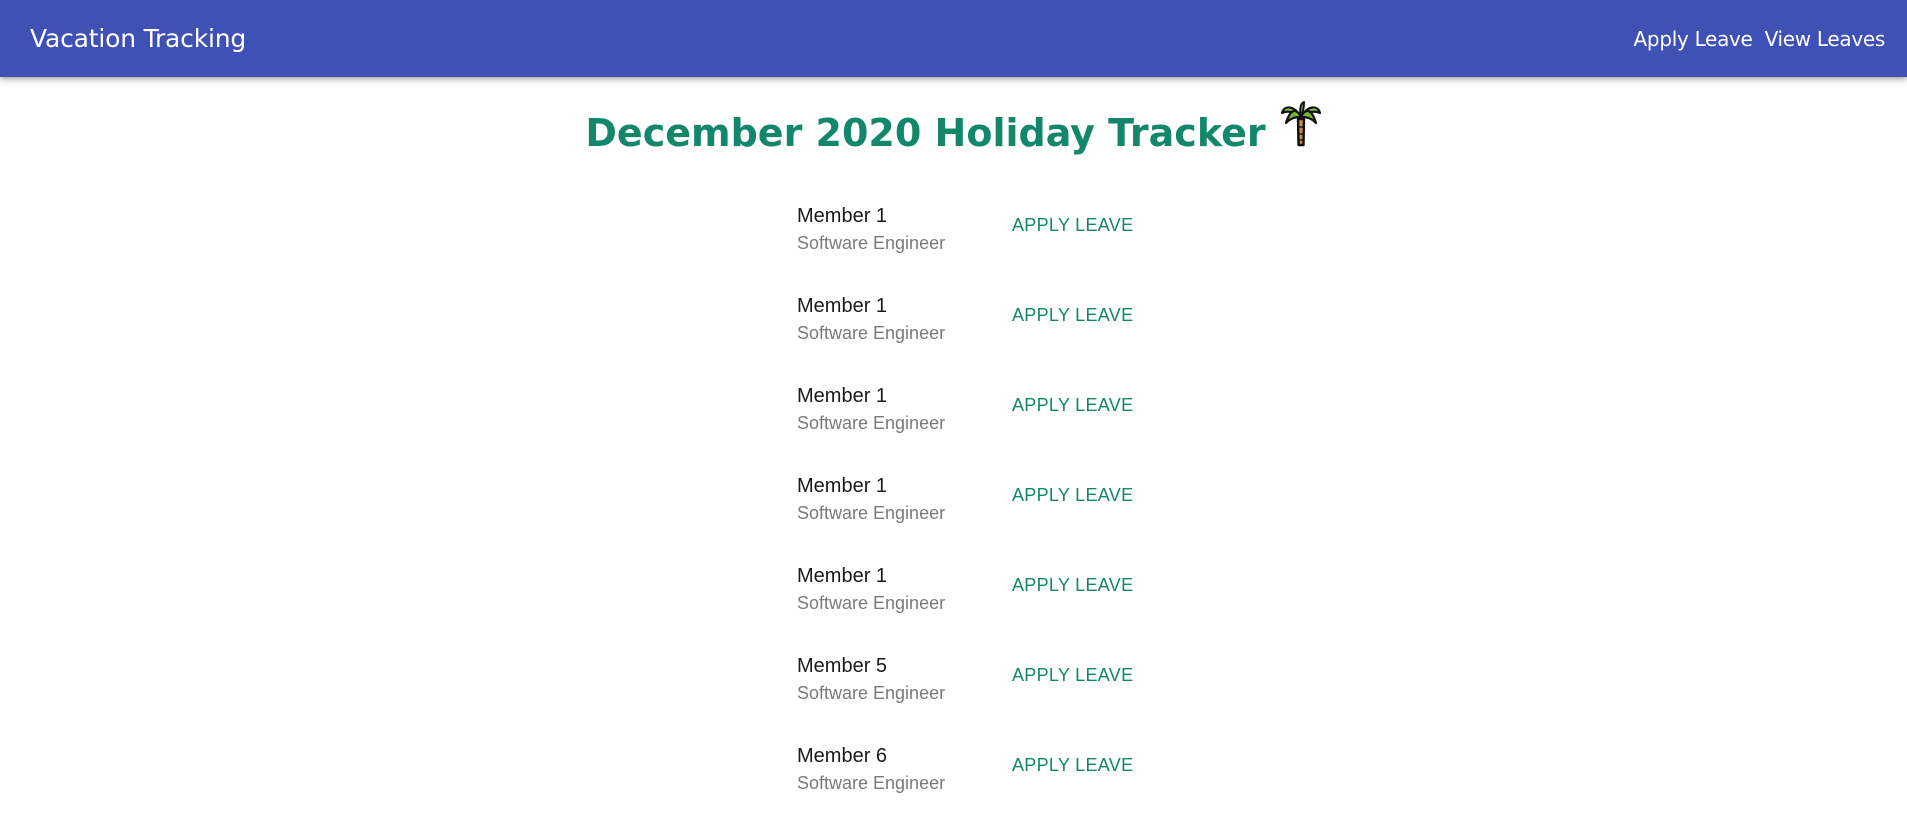 This screenshot has height=828, width=1907. I want to click on page-title-text: December 2020 Holiday Tracker, so click(925, 133).